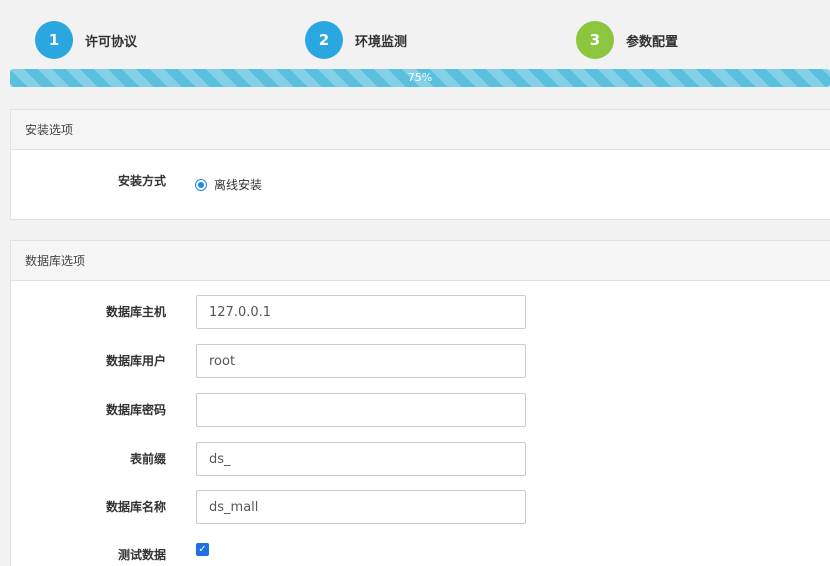 The width and height of the screenshot is (830, 566). I want to click on db-user-input, so click(361, 361).